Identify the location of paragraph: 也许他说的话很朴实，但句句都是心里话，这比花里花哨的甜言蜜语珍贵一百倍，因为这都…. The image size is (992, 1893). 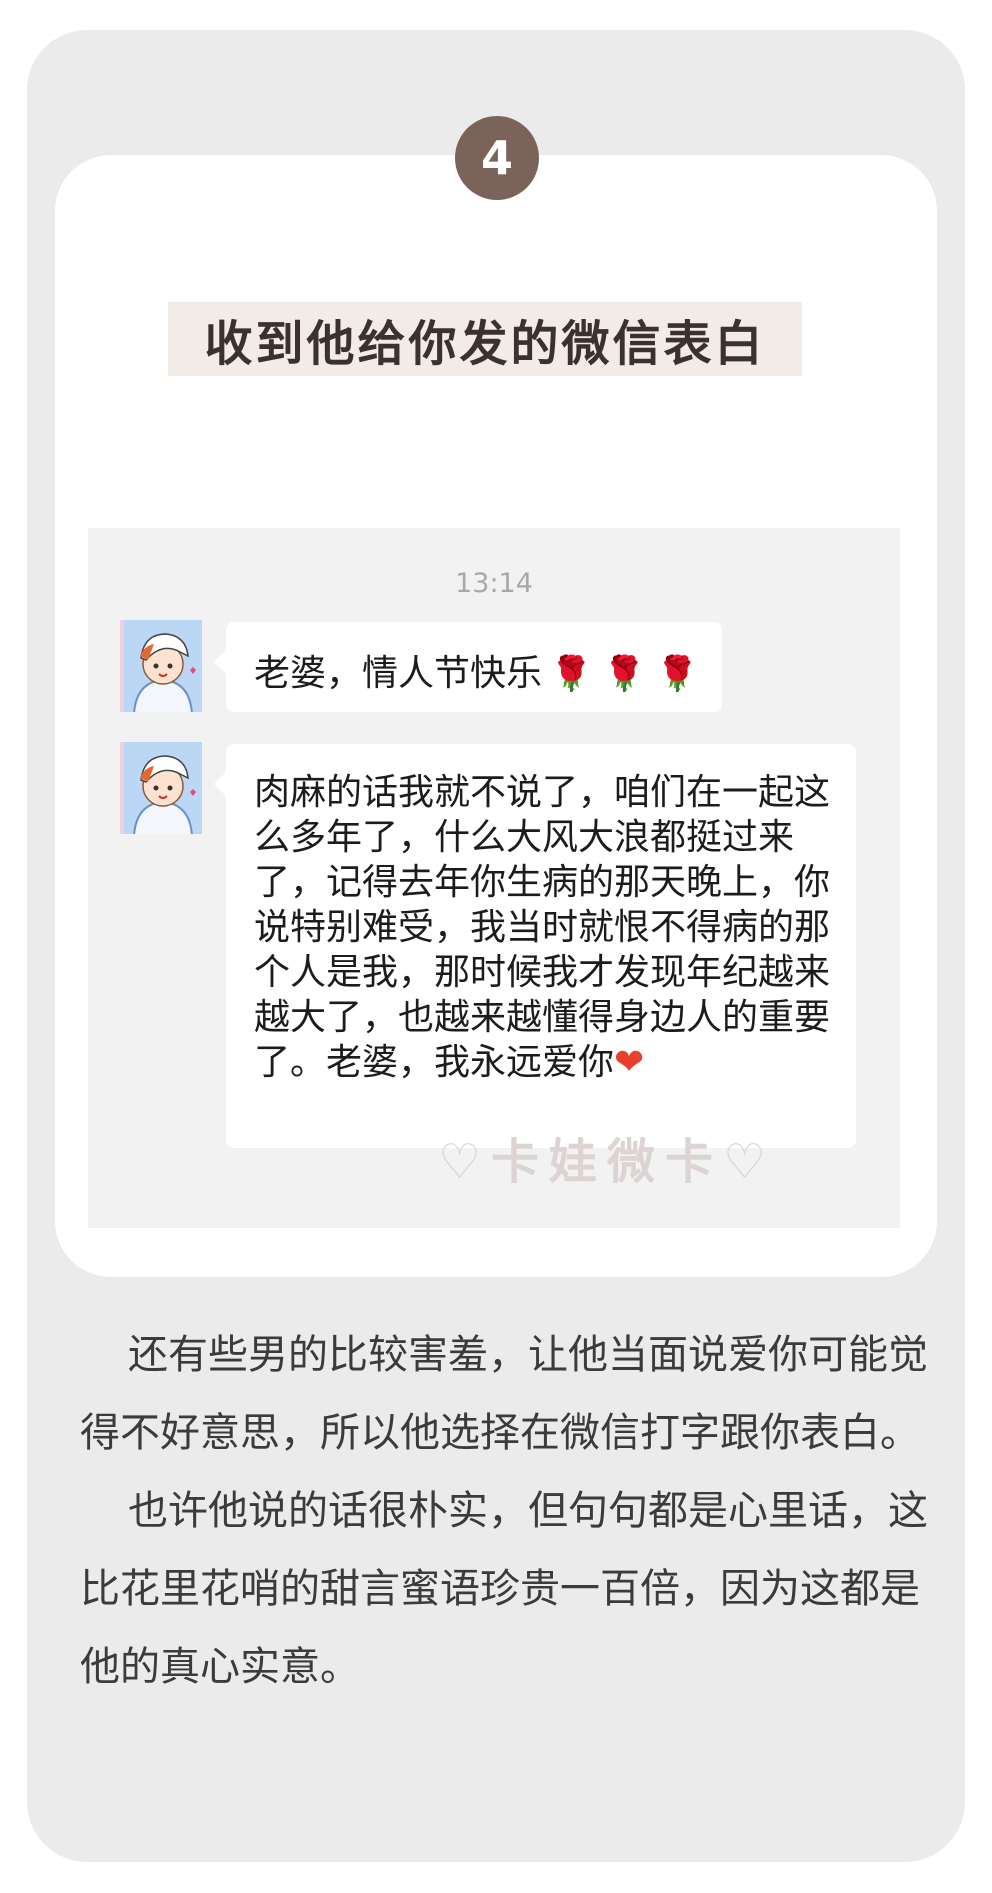
(504, 1589).